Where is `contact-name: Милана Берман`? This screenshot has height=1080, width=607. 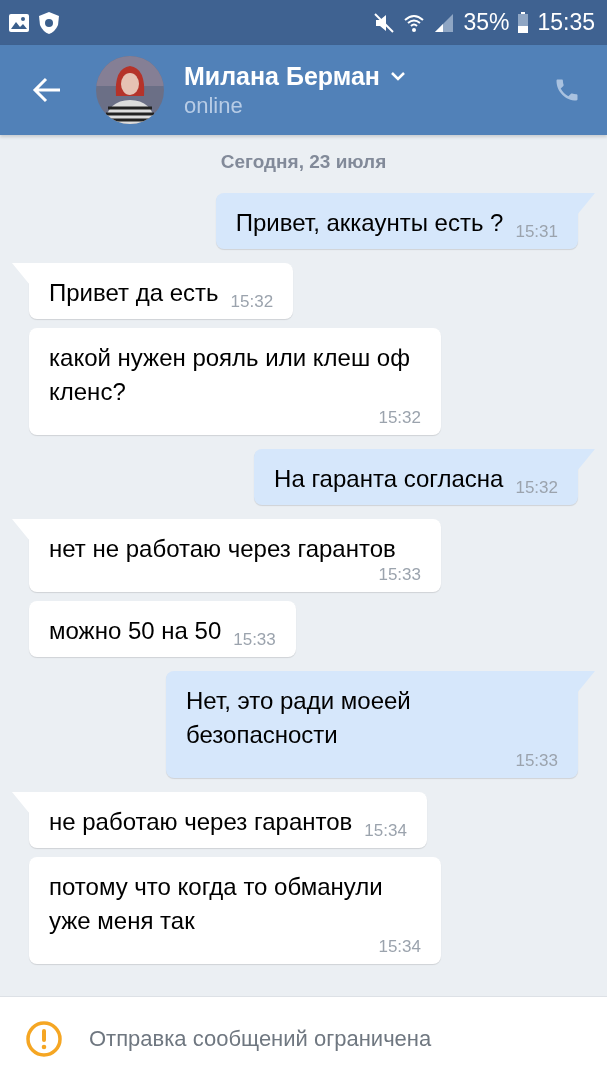
contact-name: Милана Берман is located at coordinates (282, 76).